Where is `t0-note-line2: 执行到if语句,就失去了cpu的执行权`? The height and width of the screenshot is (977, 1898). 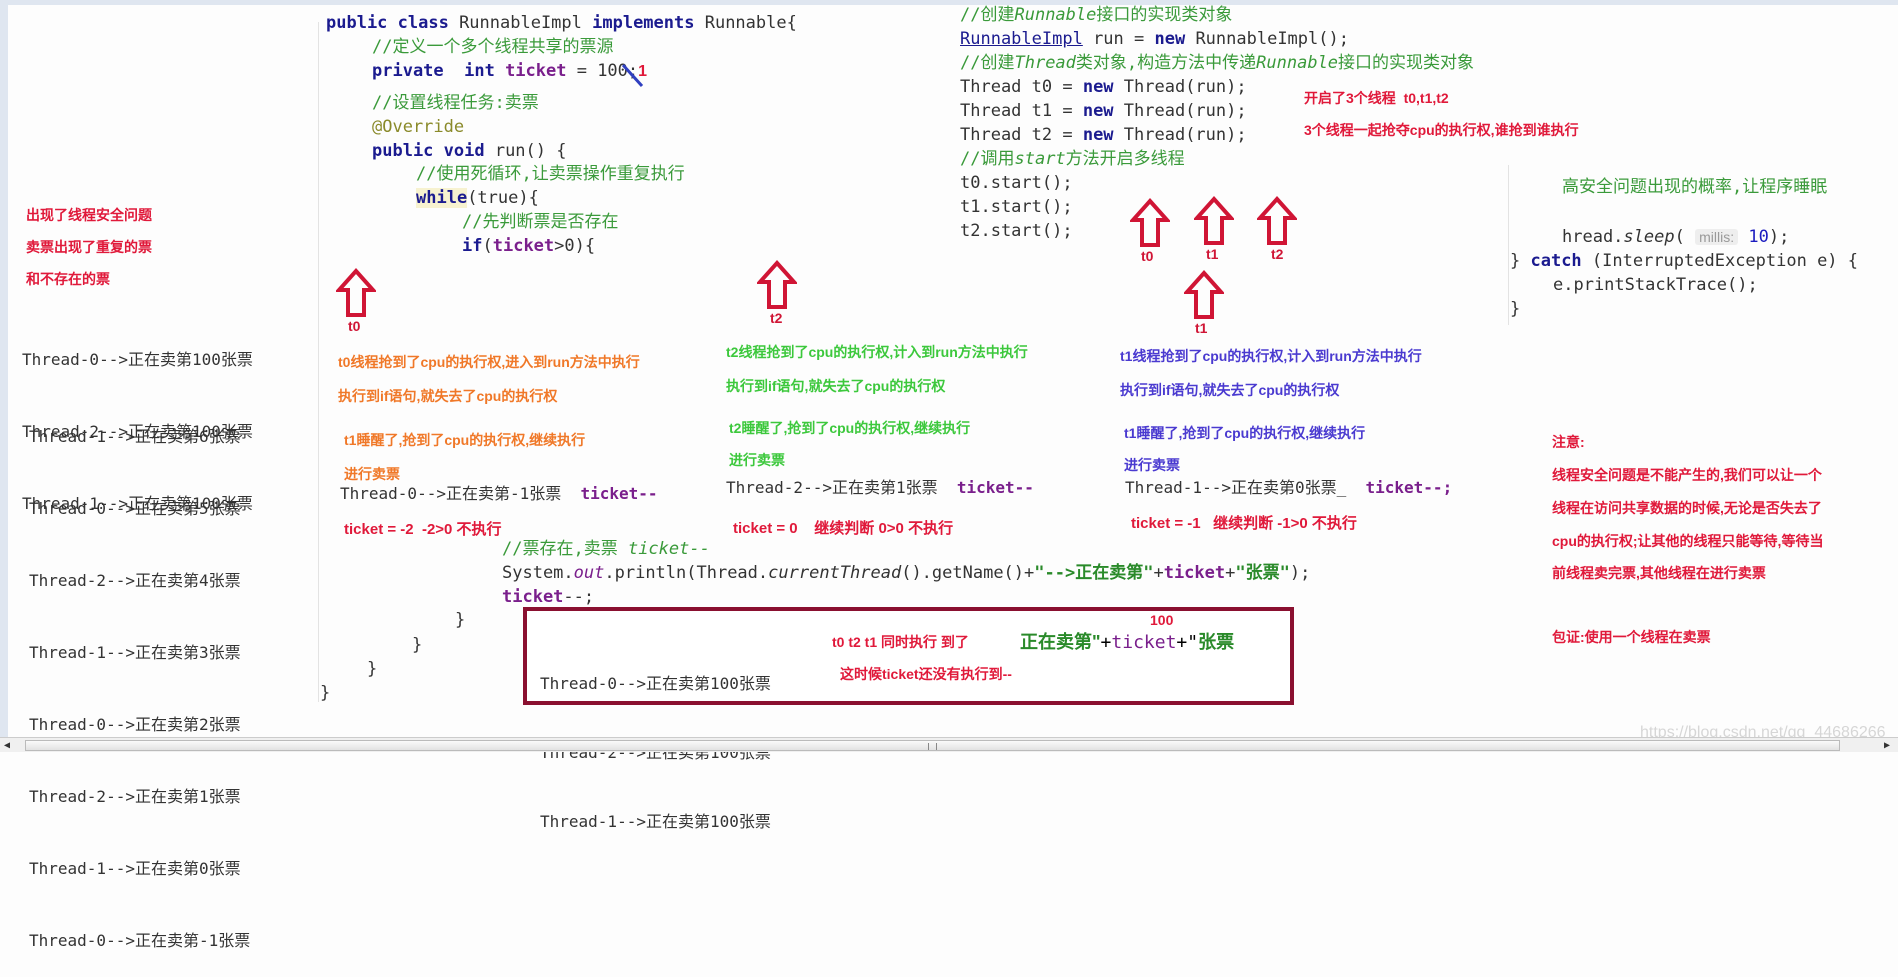 t0-note-line2: 执行到if语句,就失去了cpu的执行权 is located at coordinates (448, 396).